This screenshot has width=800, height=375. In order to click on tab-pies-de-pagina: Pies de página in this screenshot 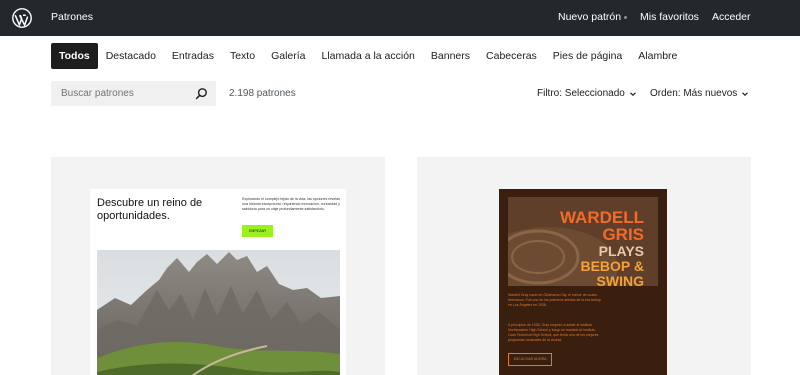, I will do `click(587, 56)`.